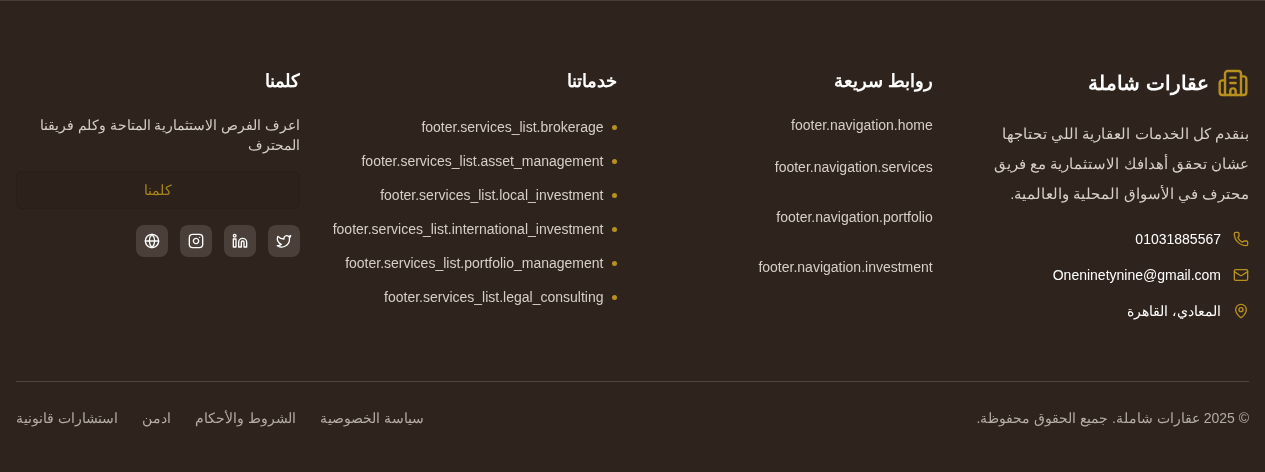 The width and height of the screenshot is (1265, 472). What do you see at coordinates (845, 267) in the screenshot?
I see `nav-link: footer.navigation.investment` at bounding box center [845, 267].